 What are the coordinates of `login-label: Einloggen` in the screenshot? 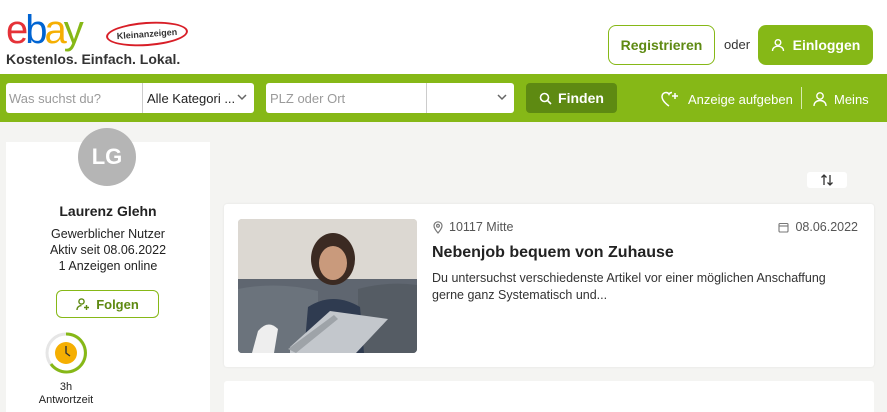 It's located at (826, 45).